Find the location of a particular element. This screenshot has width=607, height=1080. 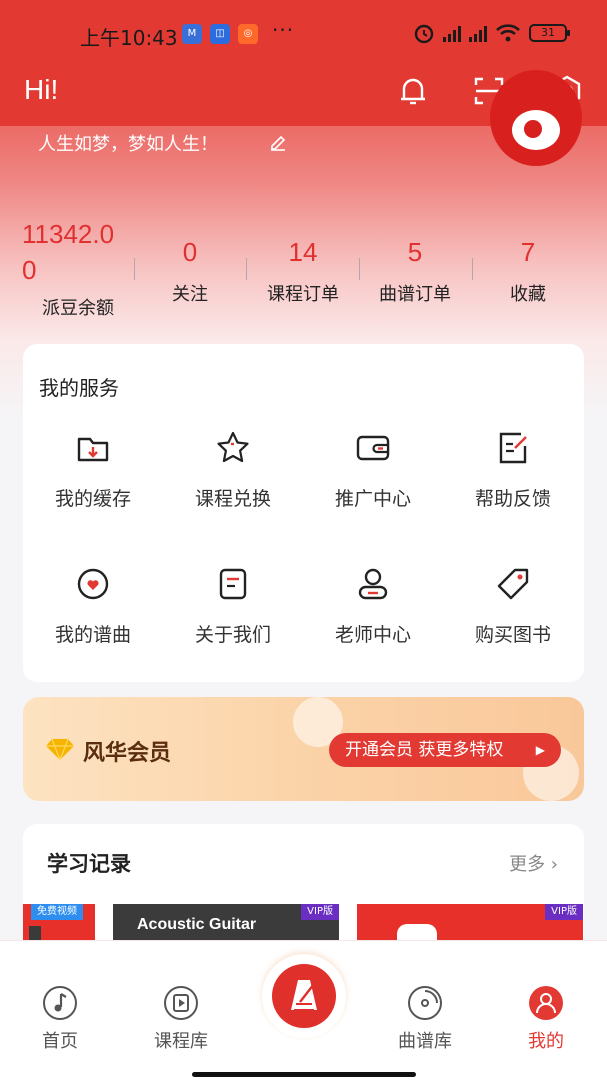

tag-icon is located at coordinates (513, 584).